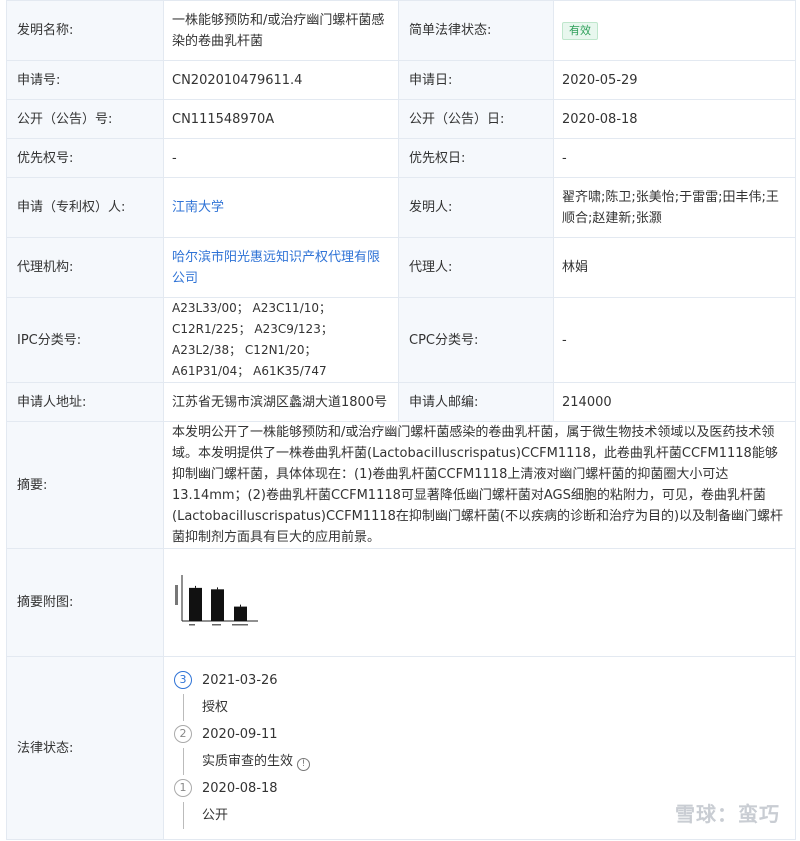 This screenshot has height=841, width=800. Describe the element at coordinates (476, 207) in the screenshot. I see `inventors-label: 发明人:` at that location.